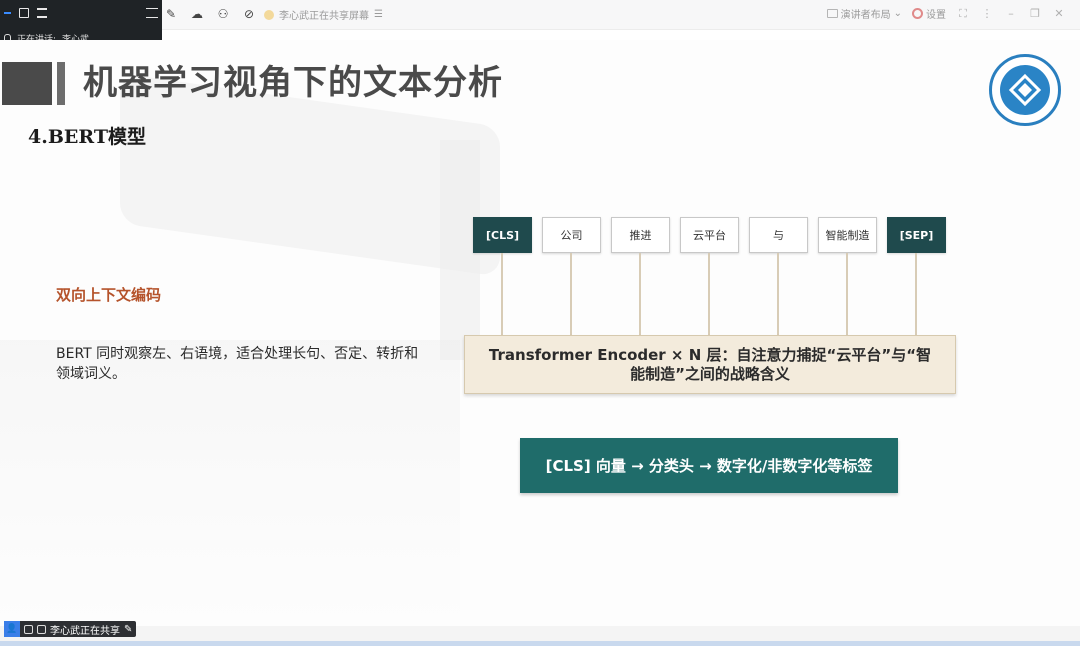  What do you see at coordinates (709, 235) in the screenshot?
I see `token-cloud-platform: 云平台` at bounding box center [709, 235].